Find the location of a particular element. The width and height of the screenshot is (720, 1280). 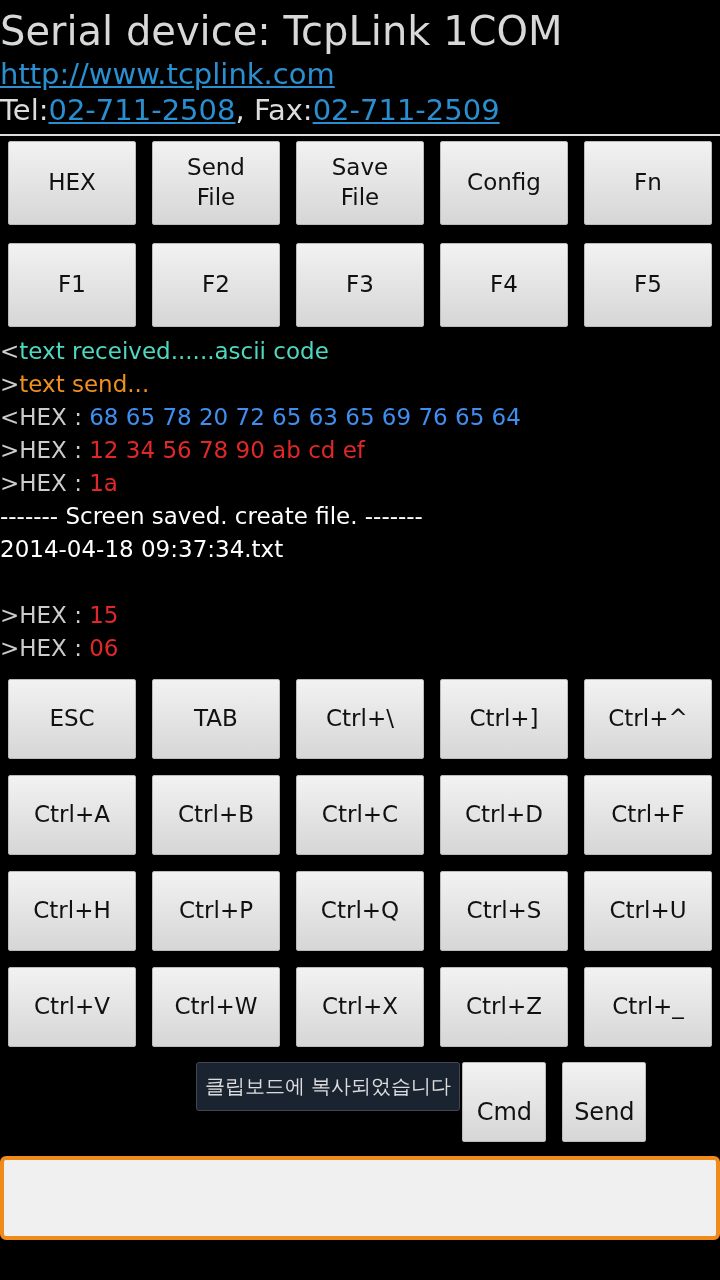

function-button: Fn is located at coordinates (648, 183).